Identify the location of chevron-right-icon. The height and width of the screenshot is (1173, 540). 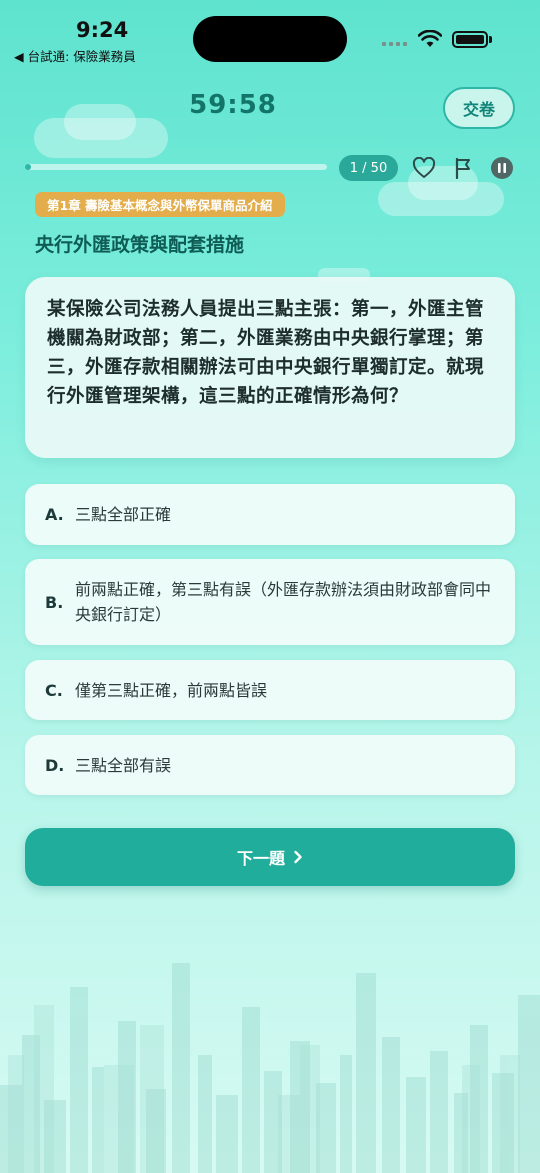
(298, 857).